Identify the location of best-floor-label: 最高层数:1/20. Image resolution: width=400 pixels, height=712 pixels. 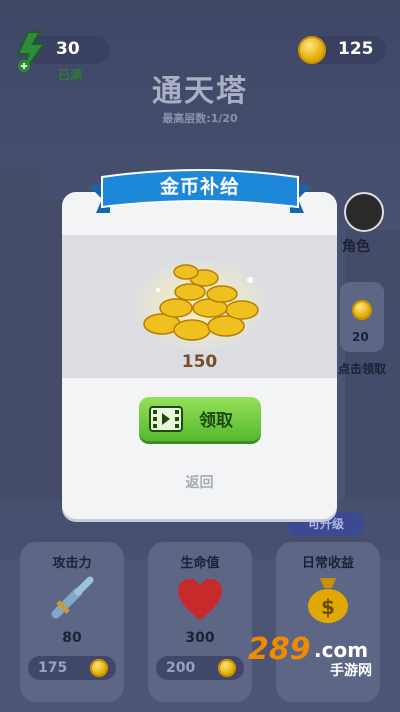
(200, 118).